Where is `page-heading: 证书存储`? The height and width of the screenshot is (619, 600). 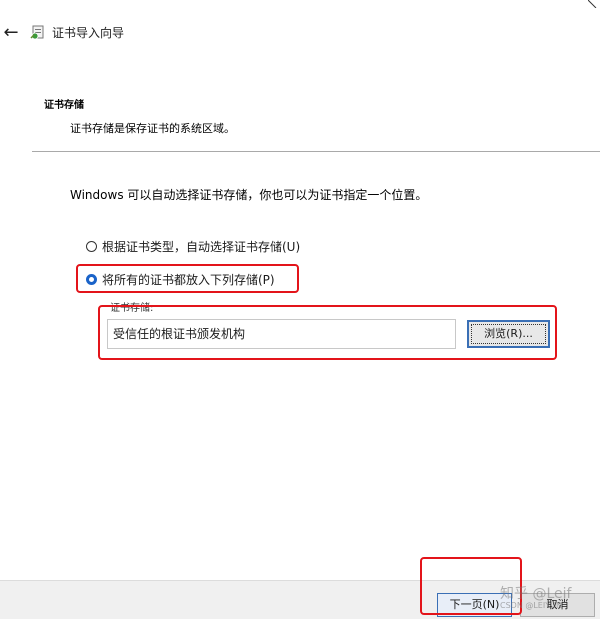 page-heading: 证书存储 is located at coordinates (64, 105).